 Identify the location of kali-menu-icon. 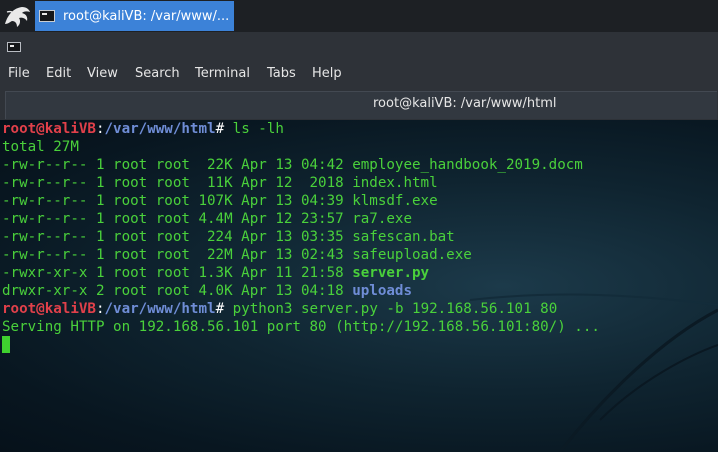
(17, 16).